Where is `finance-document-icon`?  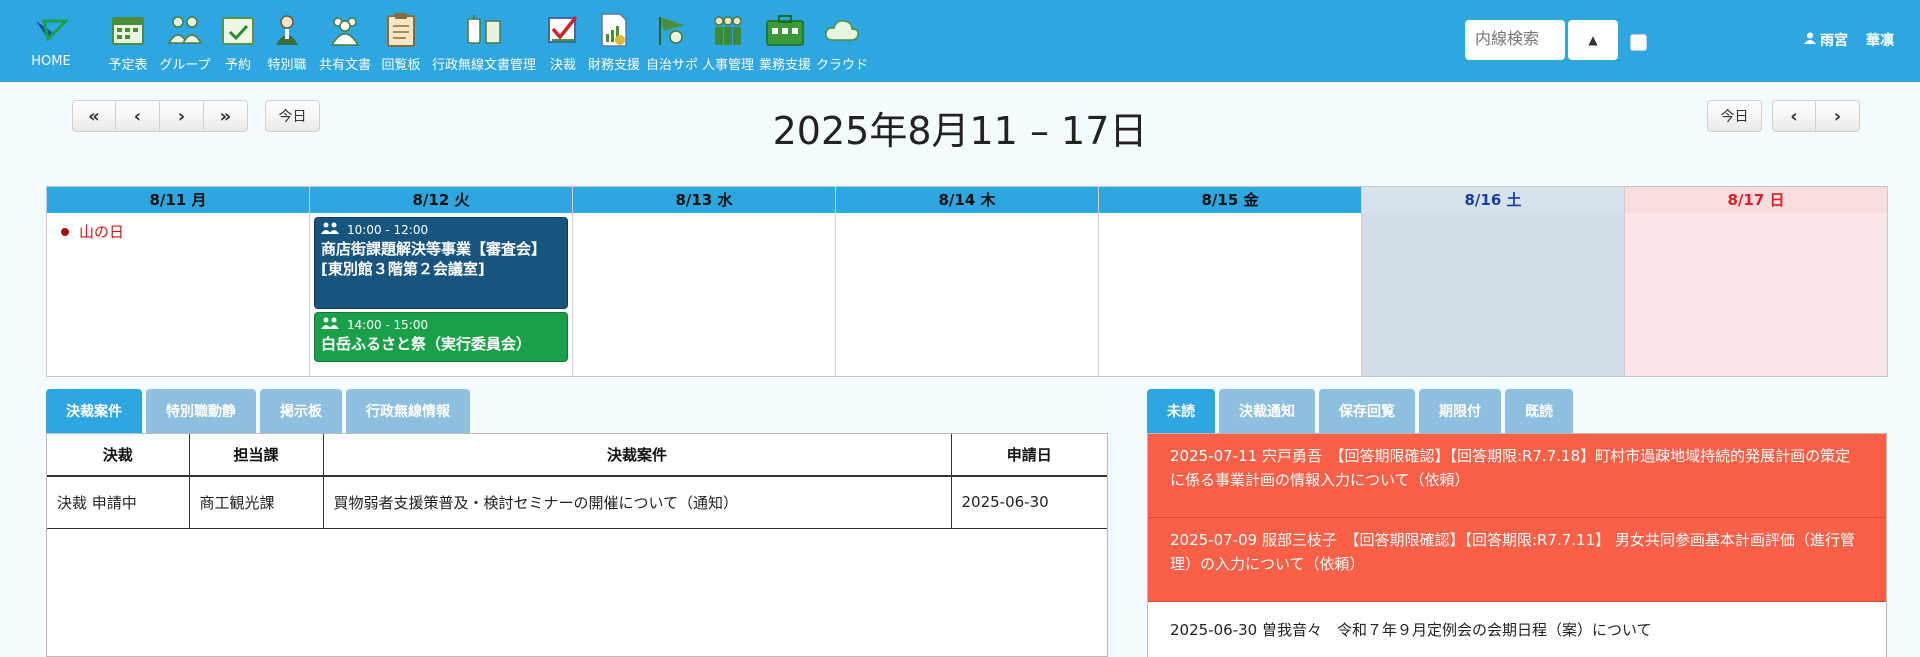 finance-document-icon is located at coordinates (614, 30).